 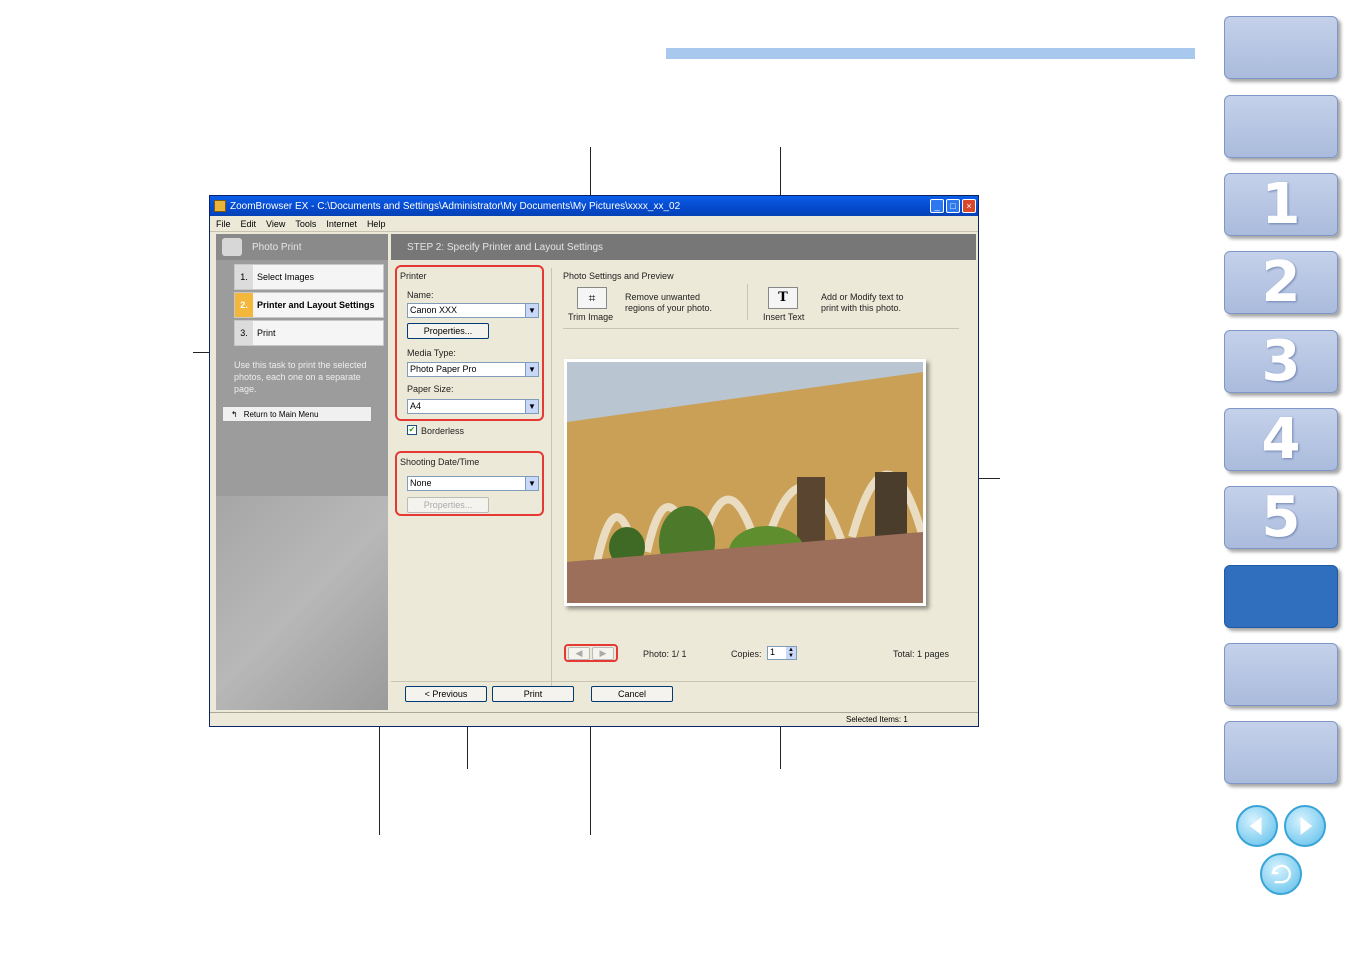 What do you see at coordinates (376, 224) in the screenshot?
I see `menu-help: Help` at bounding box center [376, 224].